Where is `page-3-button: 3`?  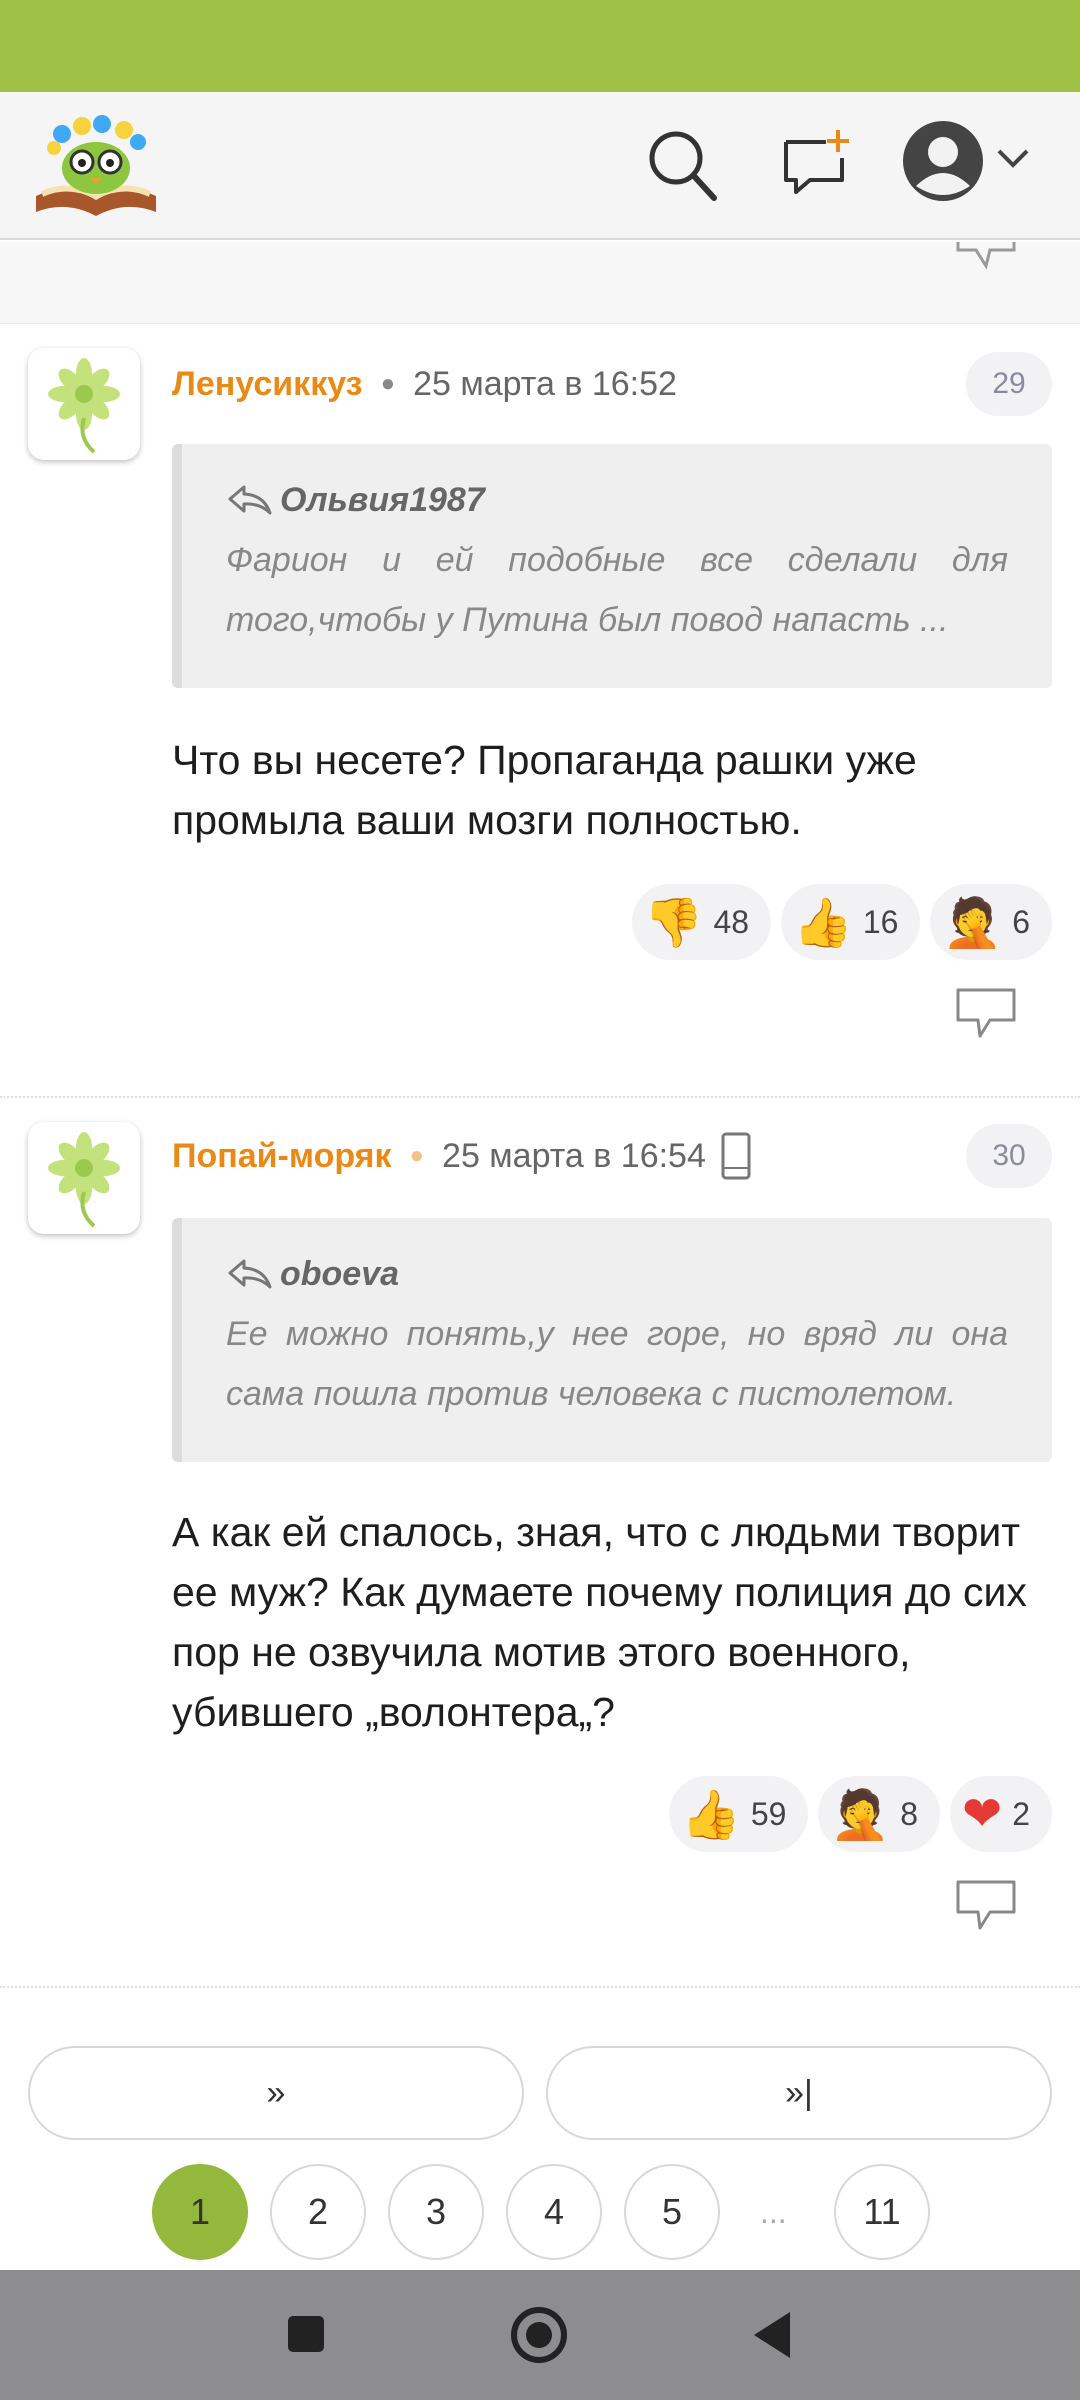 page-3-button: 3 is located at coordinates (436, 2212).